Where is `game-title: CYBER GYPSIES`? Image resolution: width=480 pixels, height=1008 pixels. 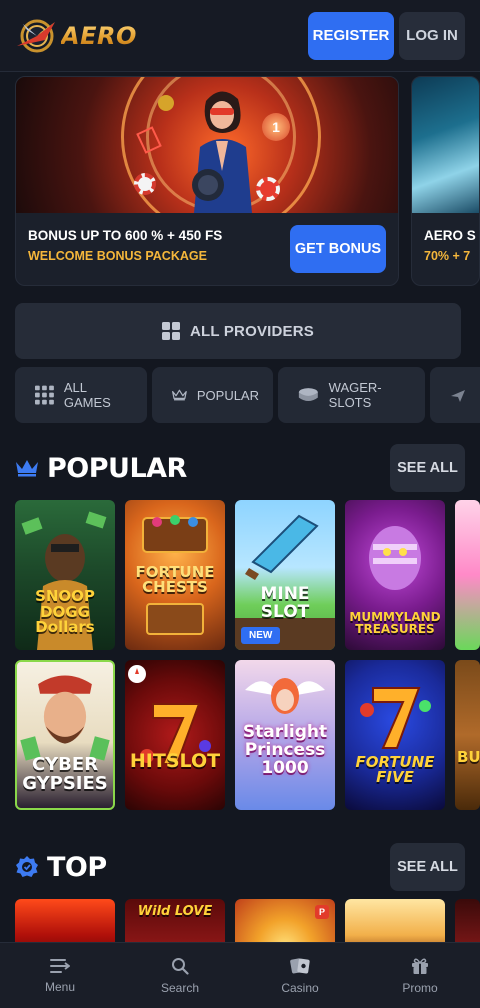 game-title: CYBER GYPSIES is located at coordinates (65, 774).